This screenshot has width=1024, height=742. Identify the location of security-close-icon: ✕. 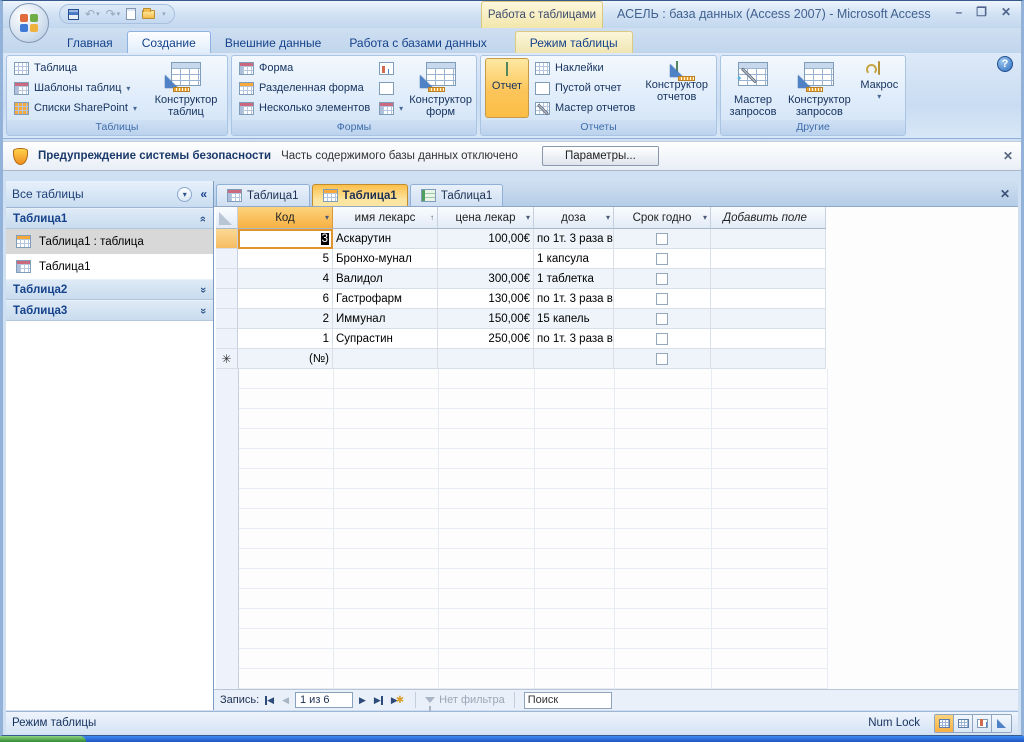
(1008, 156).